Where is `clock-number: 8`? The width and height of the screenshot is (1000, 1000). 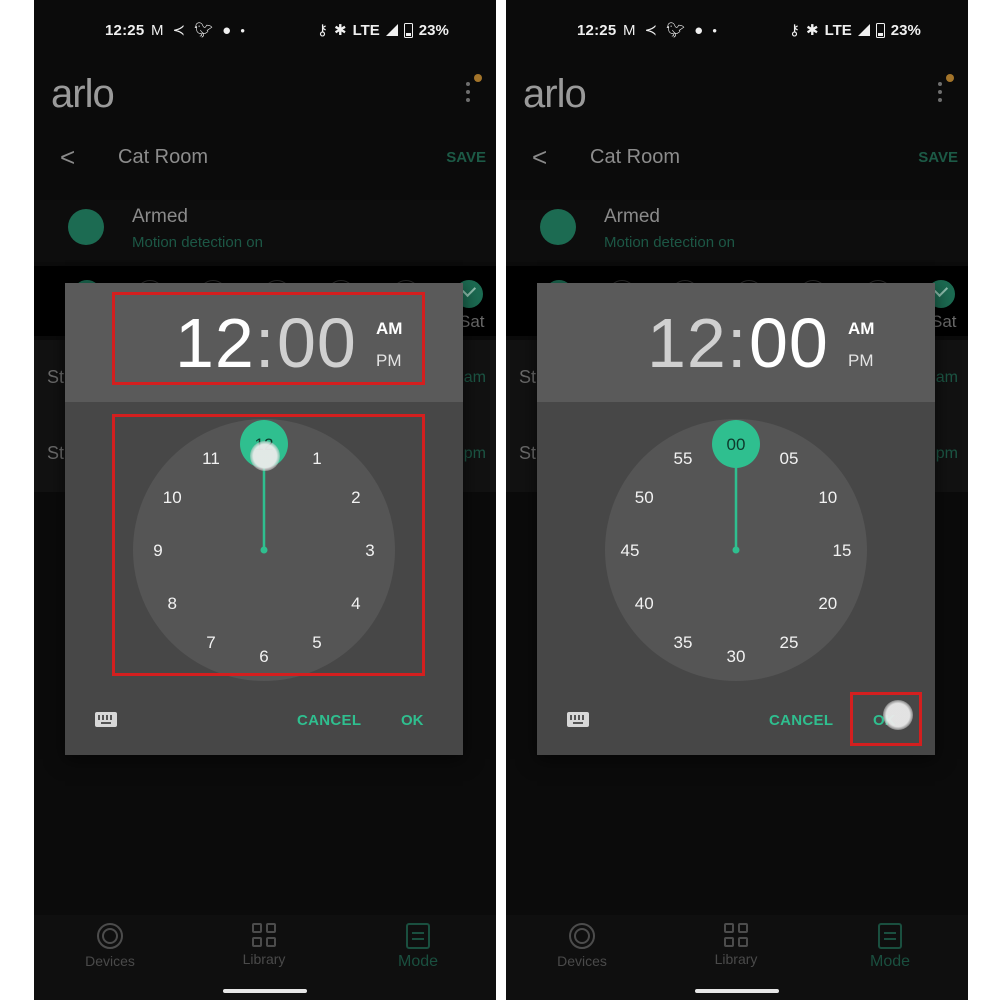 clock-number: 8 is located at coordinates (171, 603).